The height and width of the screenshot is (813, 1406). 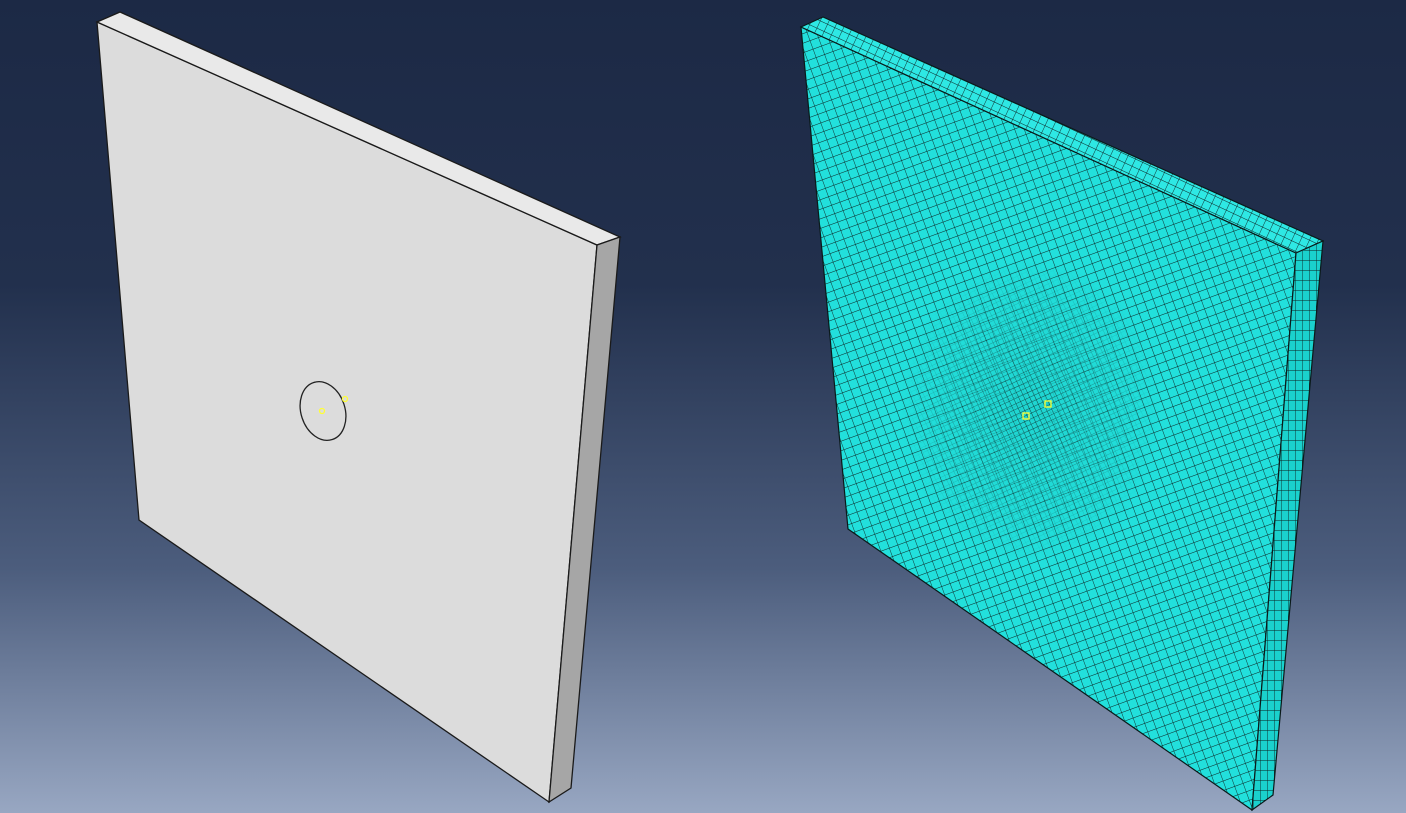 What do you see at coordinates (1030, 410) in the screenshot?
I see `mesh-refinement-zone` at bounding box center [1030, 410].